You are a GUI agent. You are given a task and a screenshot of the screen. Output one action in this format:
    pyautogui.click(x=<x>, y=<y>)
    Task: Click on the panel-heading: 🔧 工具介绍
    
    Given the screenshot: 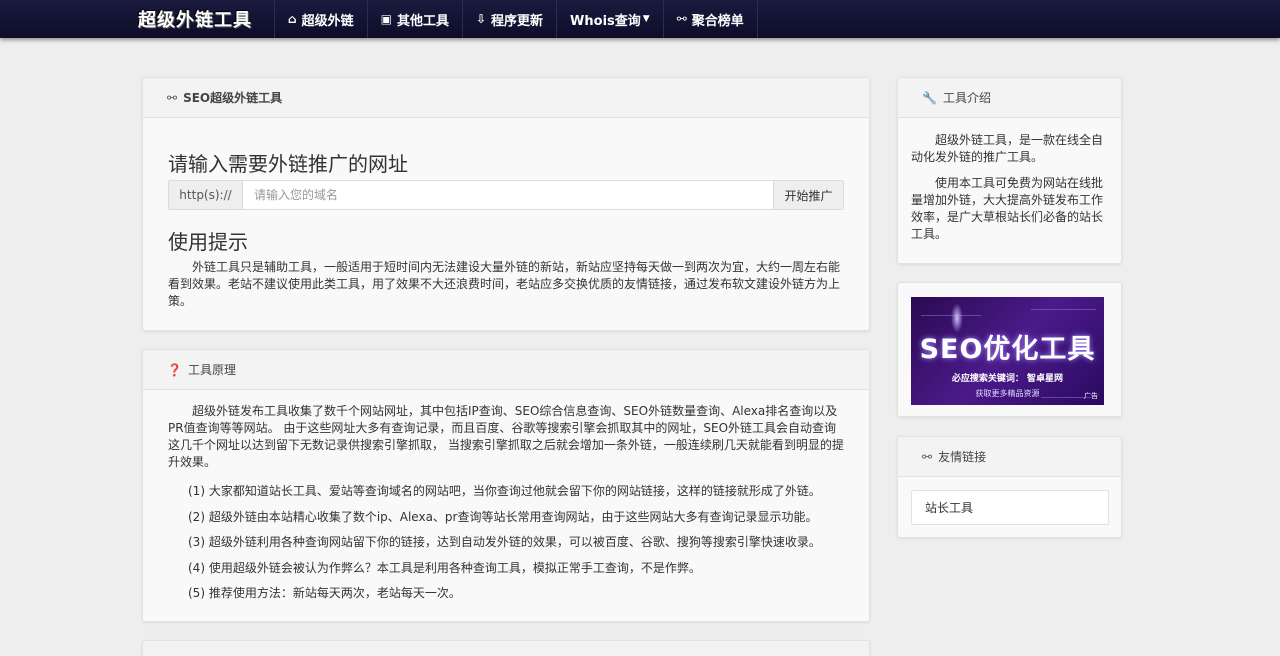 What is the action you would take?
    pyautogui.click(x=1009, y=98)
    